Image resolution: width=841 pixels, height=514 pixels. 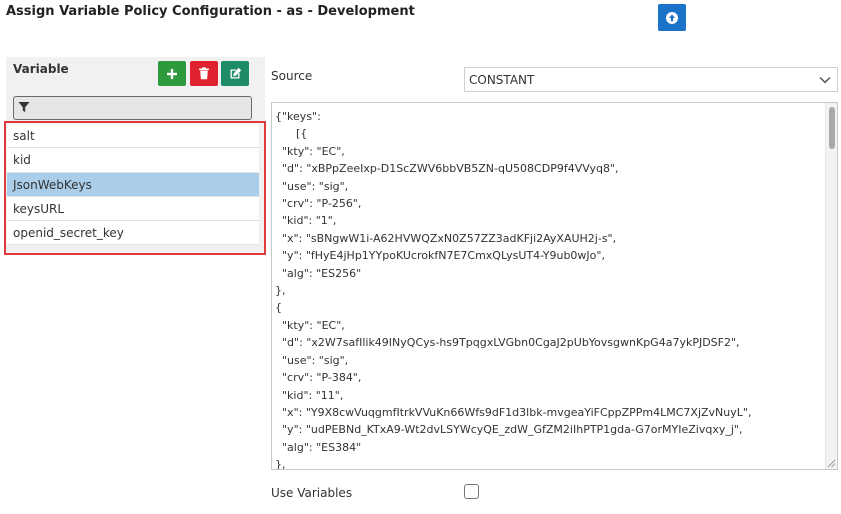 What do you see at coordinates (831, 286) in the screenshot?
I see `editor-scrollbar` at bounding box center [831, 286].